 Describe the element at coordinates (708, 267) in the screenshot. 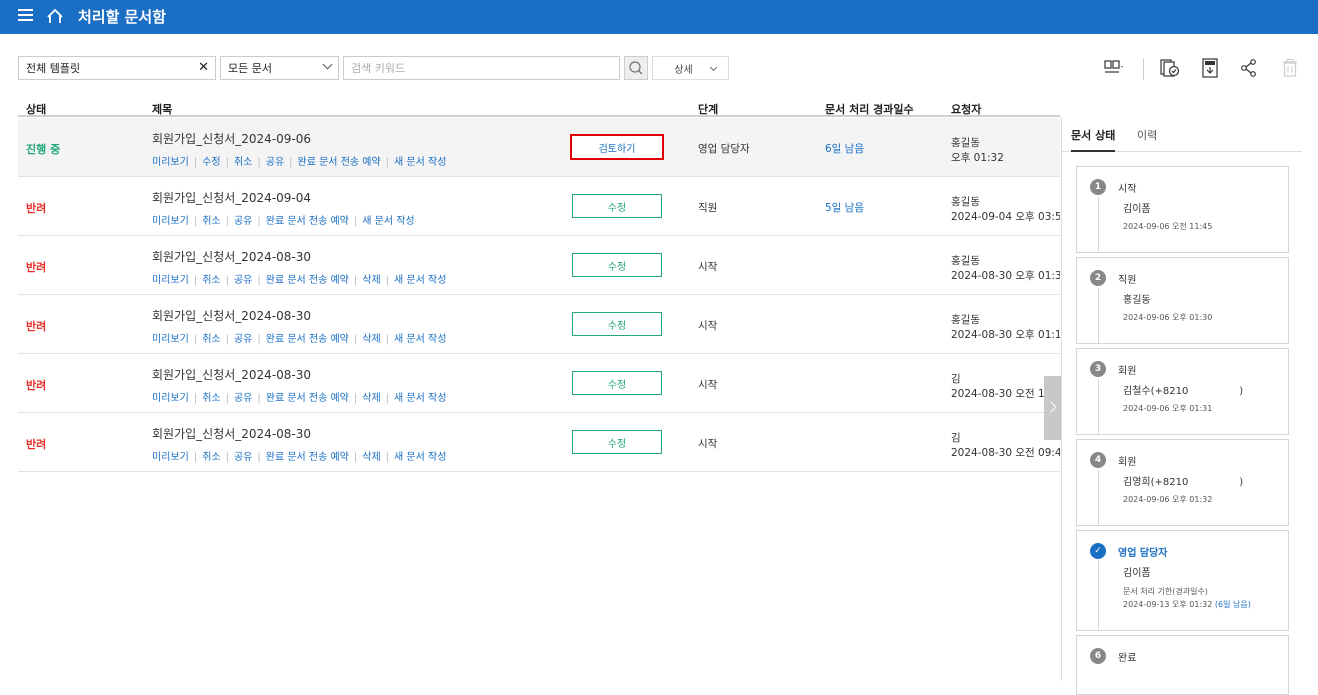

I see `stage-text: 시작` at that location.